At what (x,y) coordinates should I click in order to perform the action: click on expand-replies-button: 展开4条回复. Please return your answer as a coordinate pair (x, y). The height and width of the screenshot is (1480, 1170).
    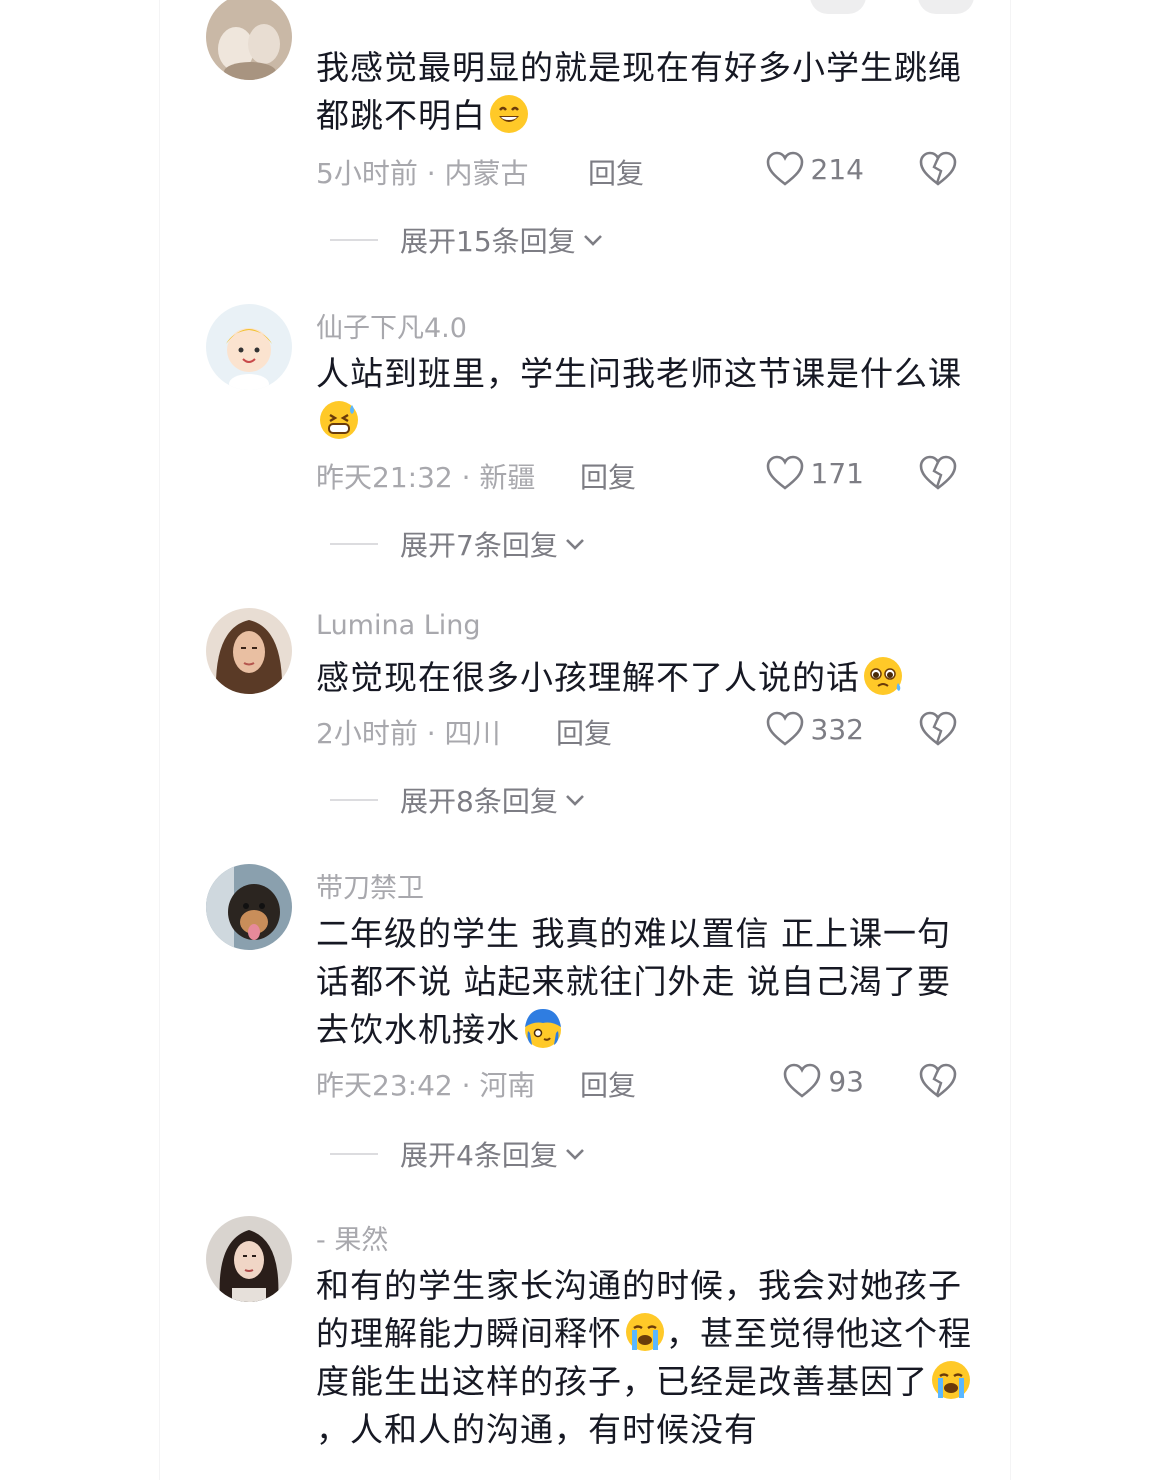
    Looking at the image, I should click on (459, 1154).